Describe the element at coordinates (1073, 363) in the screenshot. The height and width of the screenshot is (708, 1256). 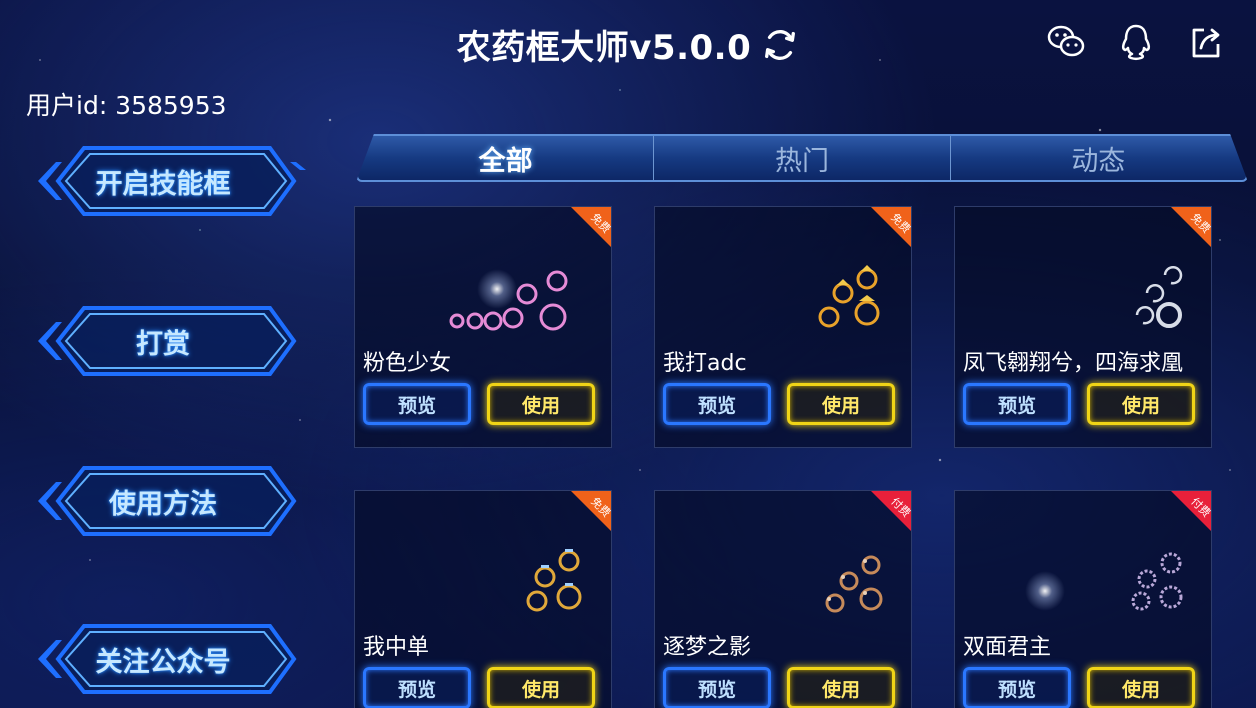
I see `skin-name: 凤飞翱翔兮，四海求凰` at that location.